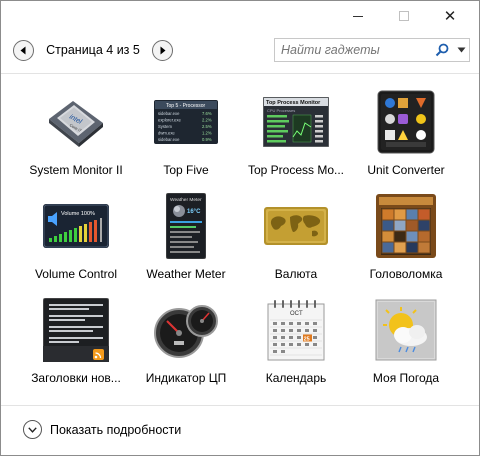 The image size is (480, 456). I want to click on bottom-separator, so click(240, 405).